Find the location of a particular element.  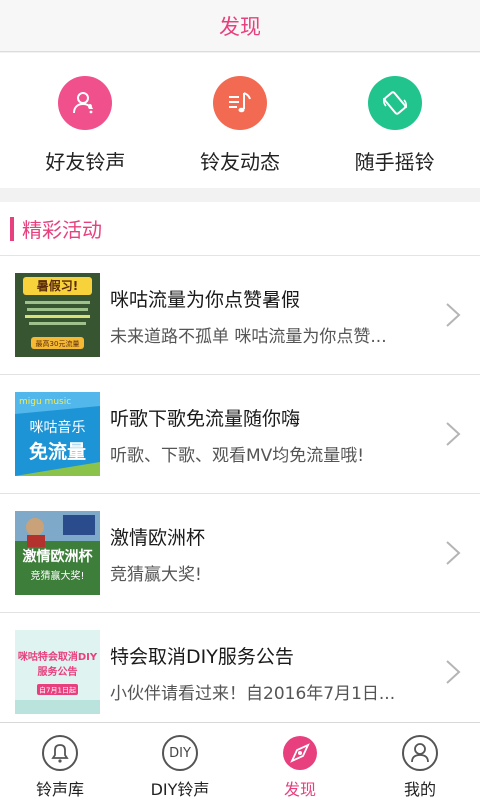

activity-subtitle: 竞猜赢大奖! is located at coordinates (156, 575).